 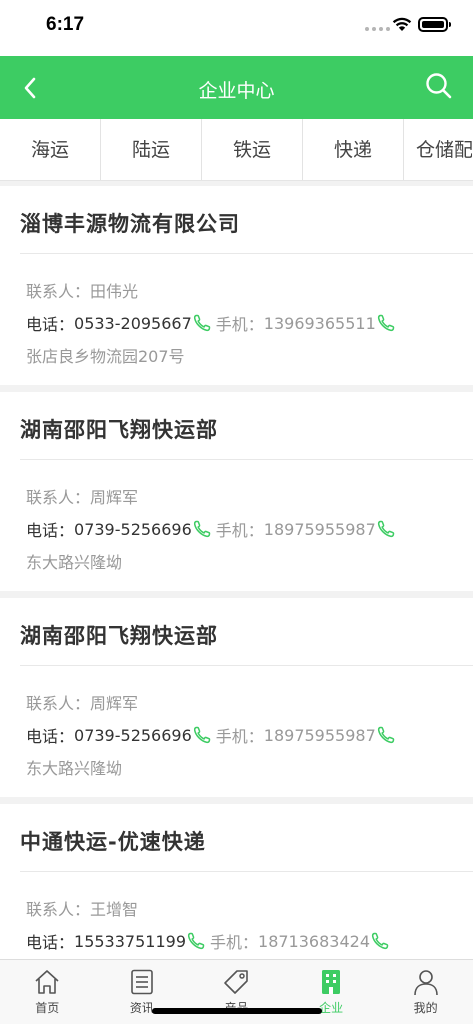 I want to click on phone-number: 0533-2095667, so click(x=133, y=323).